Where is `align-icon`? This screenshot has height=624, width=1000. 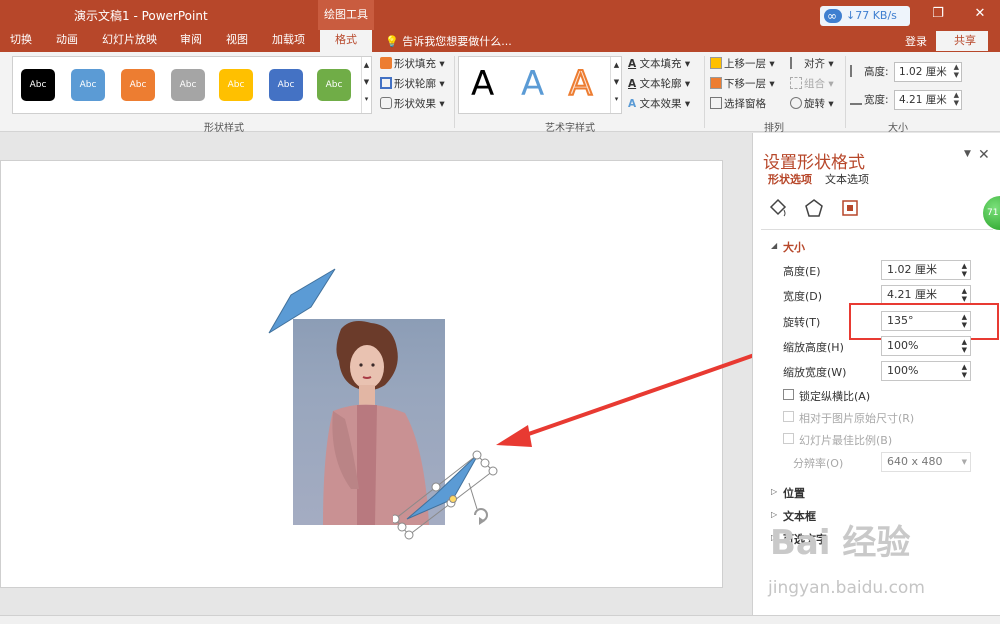
align-icon is located at coordinates (796, 63).